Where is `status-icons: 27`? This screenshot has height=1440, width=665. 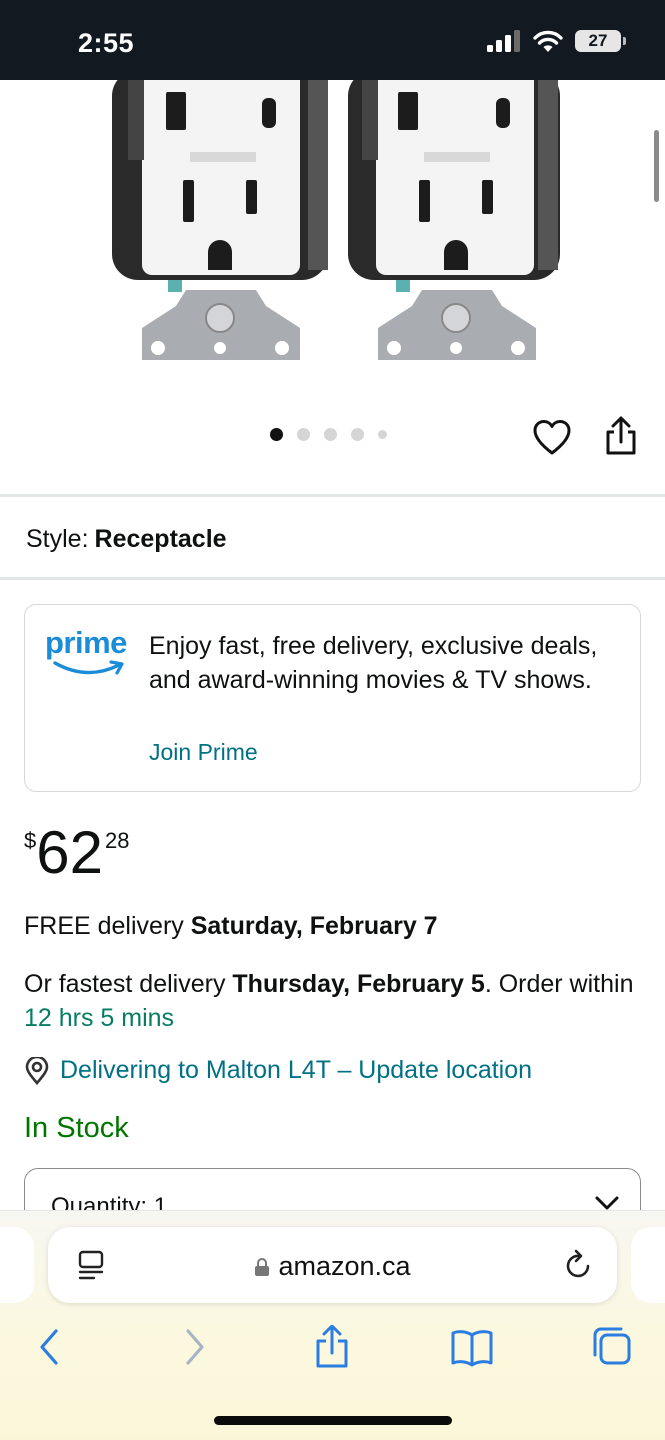 status-icons: 27 is located at coordinates (556, 41).